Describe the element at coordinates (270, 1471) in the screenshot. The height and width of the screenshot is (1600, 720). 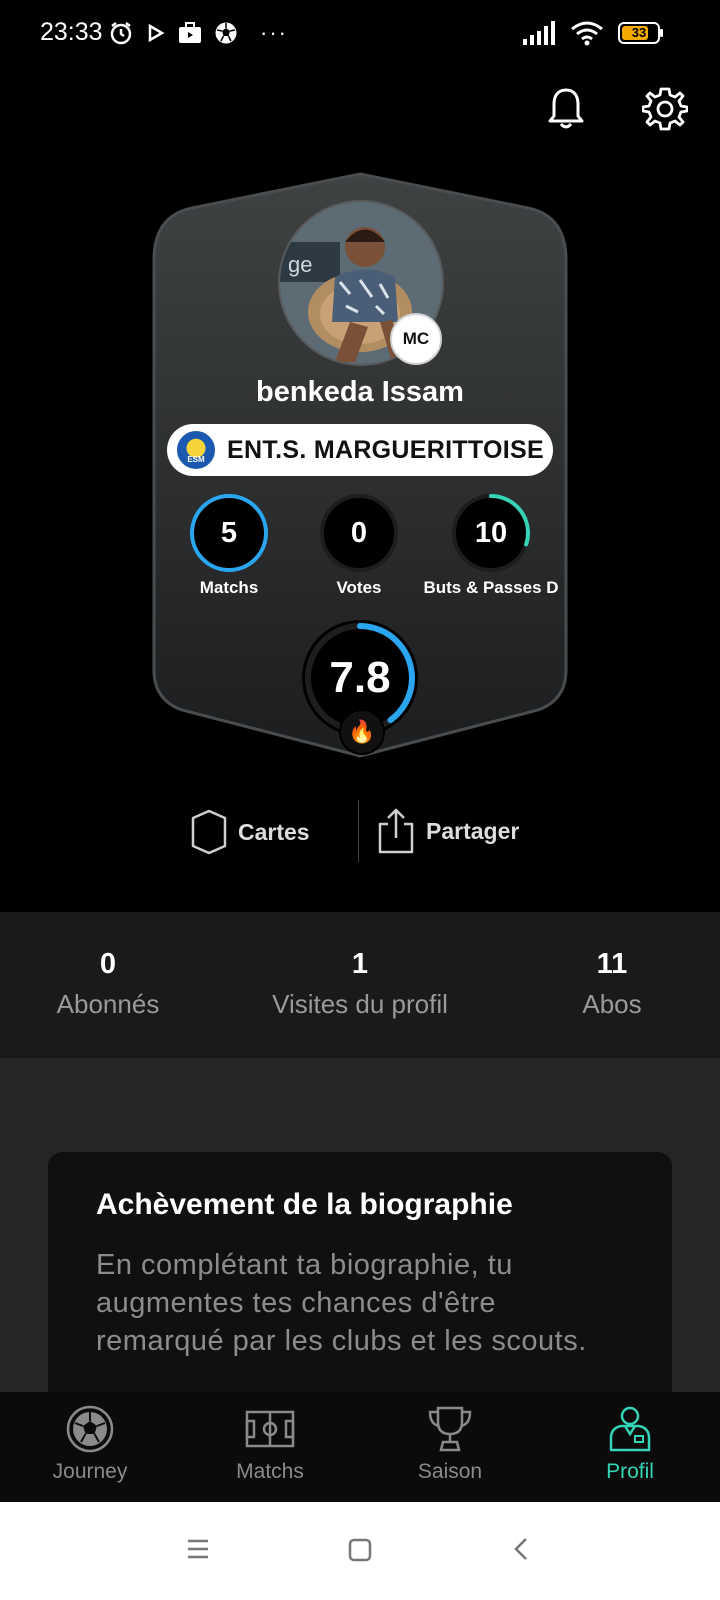
I see `nav-label: Matchs` at that location.